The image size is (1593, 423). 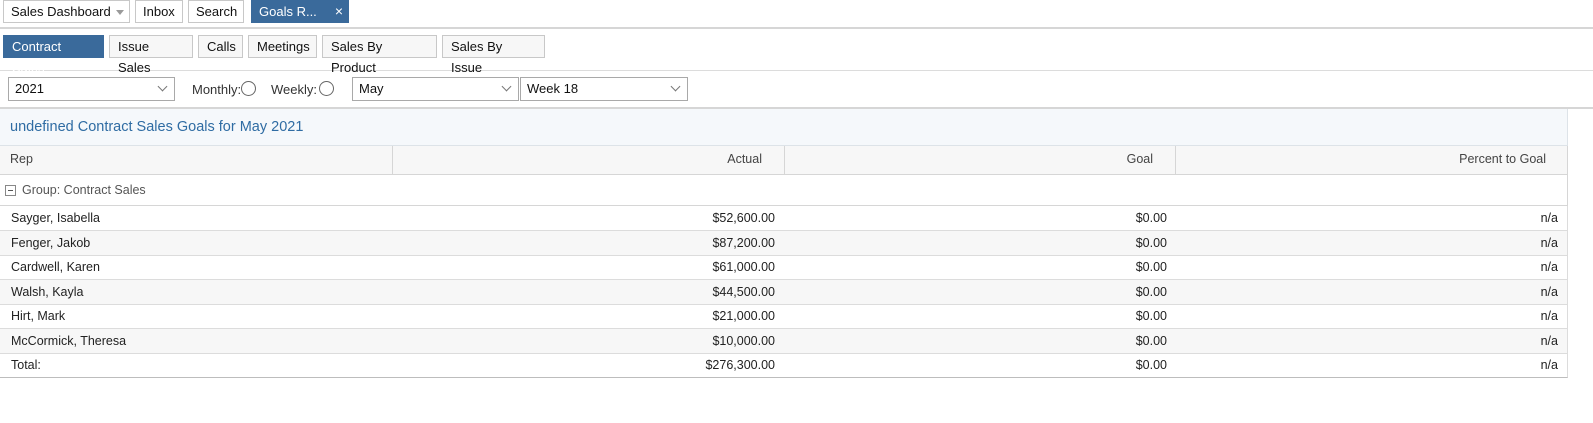 What do you see at coordinates (217, 89) in the screenshot?
I see `monthly-label: Monthly:` at bounding box center [217, 89].